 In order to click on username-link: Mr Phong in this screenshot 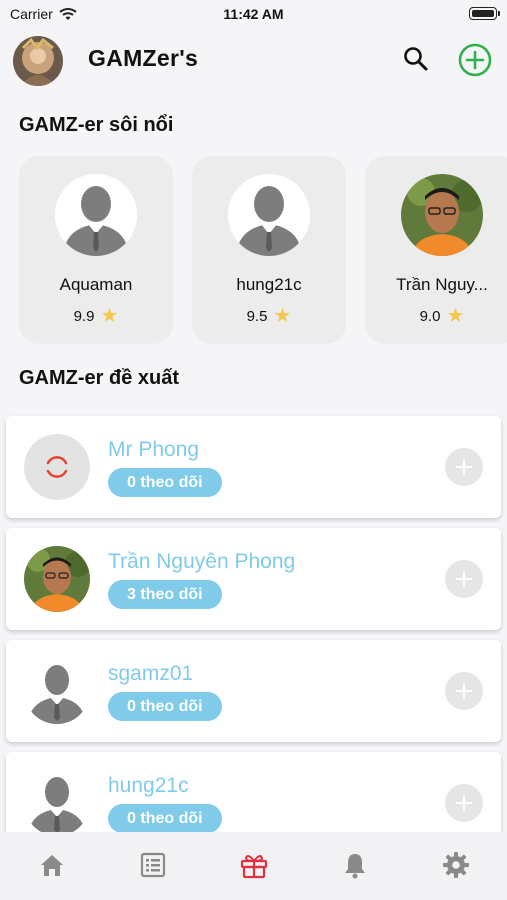, I will do `click(153, 450)`.